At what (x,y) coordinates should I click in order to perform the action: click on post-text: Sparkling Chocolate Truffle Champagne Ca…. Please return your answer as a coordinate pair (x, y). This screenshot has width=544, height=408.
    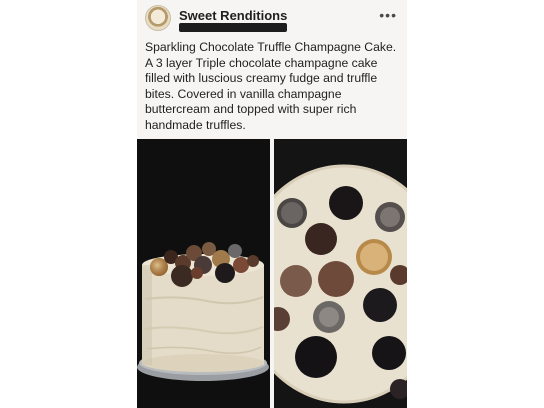
    Looking at the image, I should click on (271, 86).